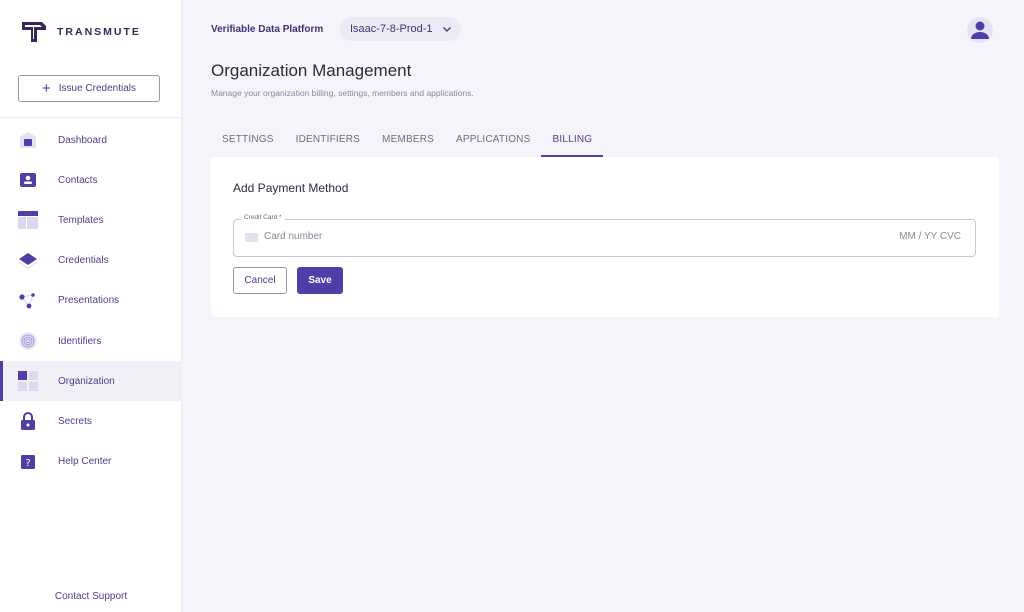  I want to click on contact-card-icon, so click(28, 180).